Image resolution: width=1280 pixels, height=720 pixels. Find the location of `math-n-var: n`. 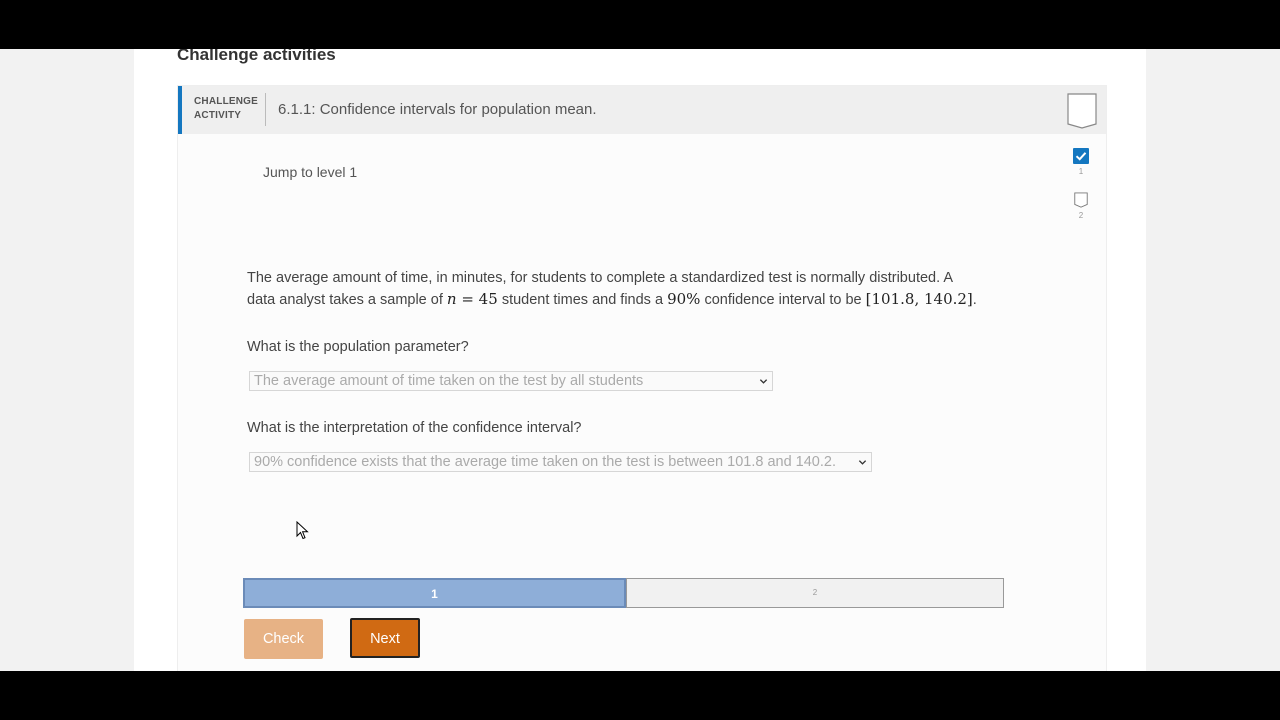

math-n-var: n is located at coordinates (451, 299).